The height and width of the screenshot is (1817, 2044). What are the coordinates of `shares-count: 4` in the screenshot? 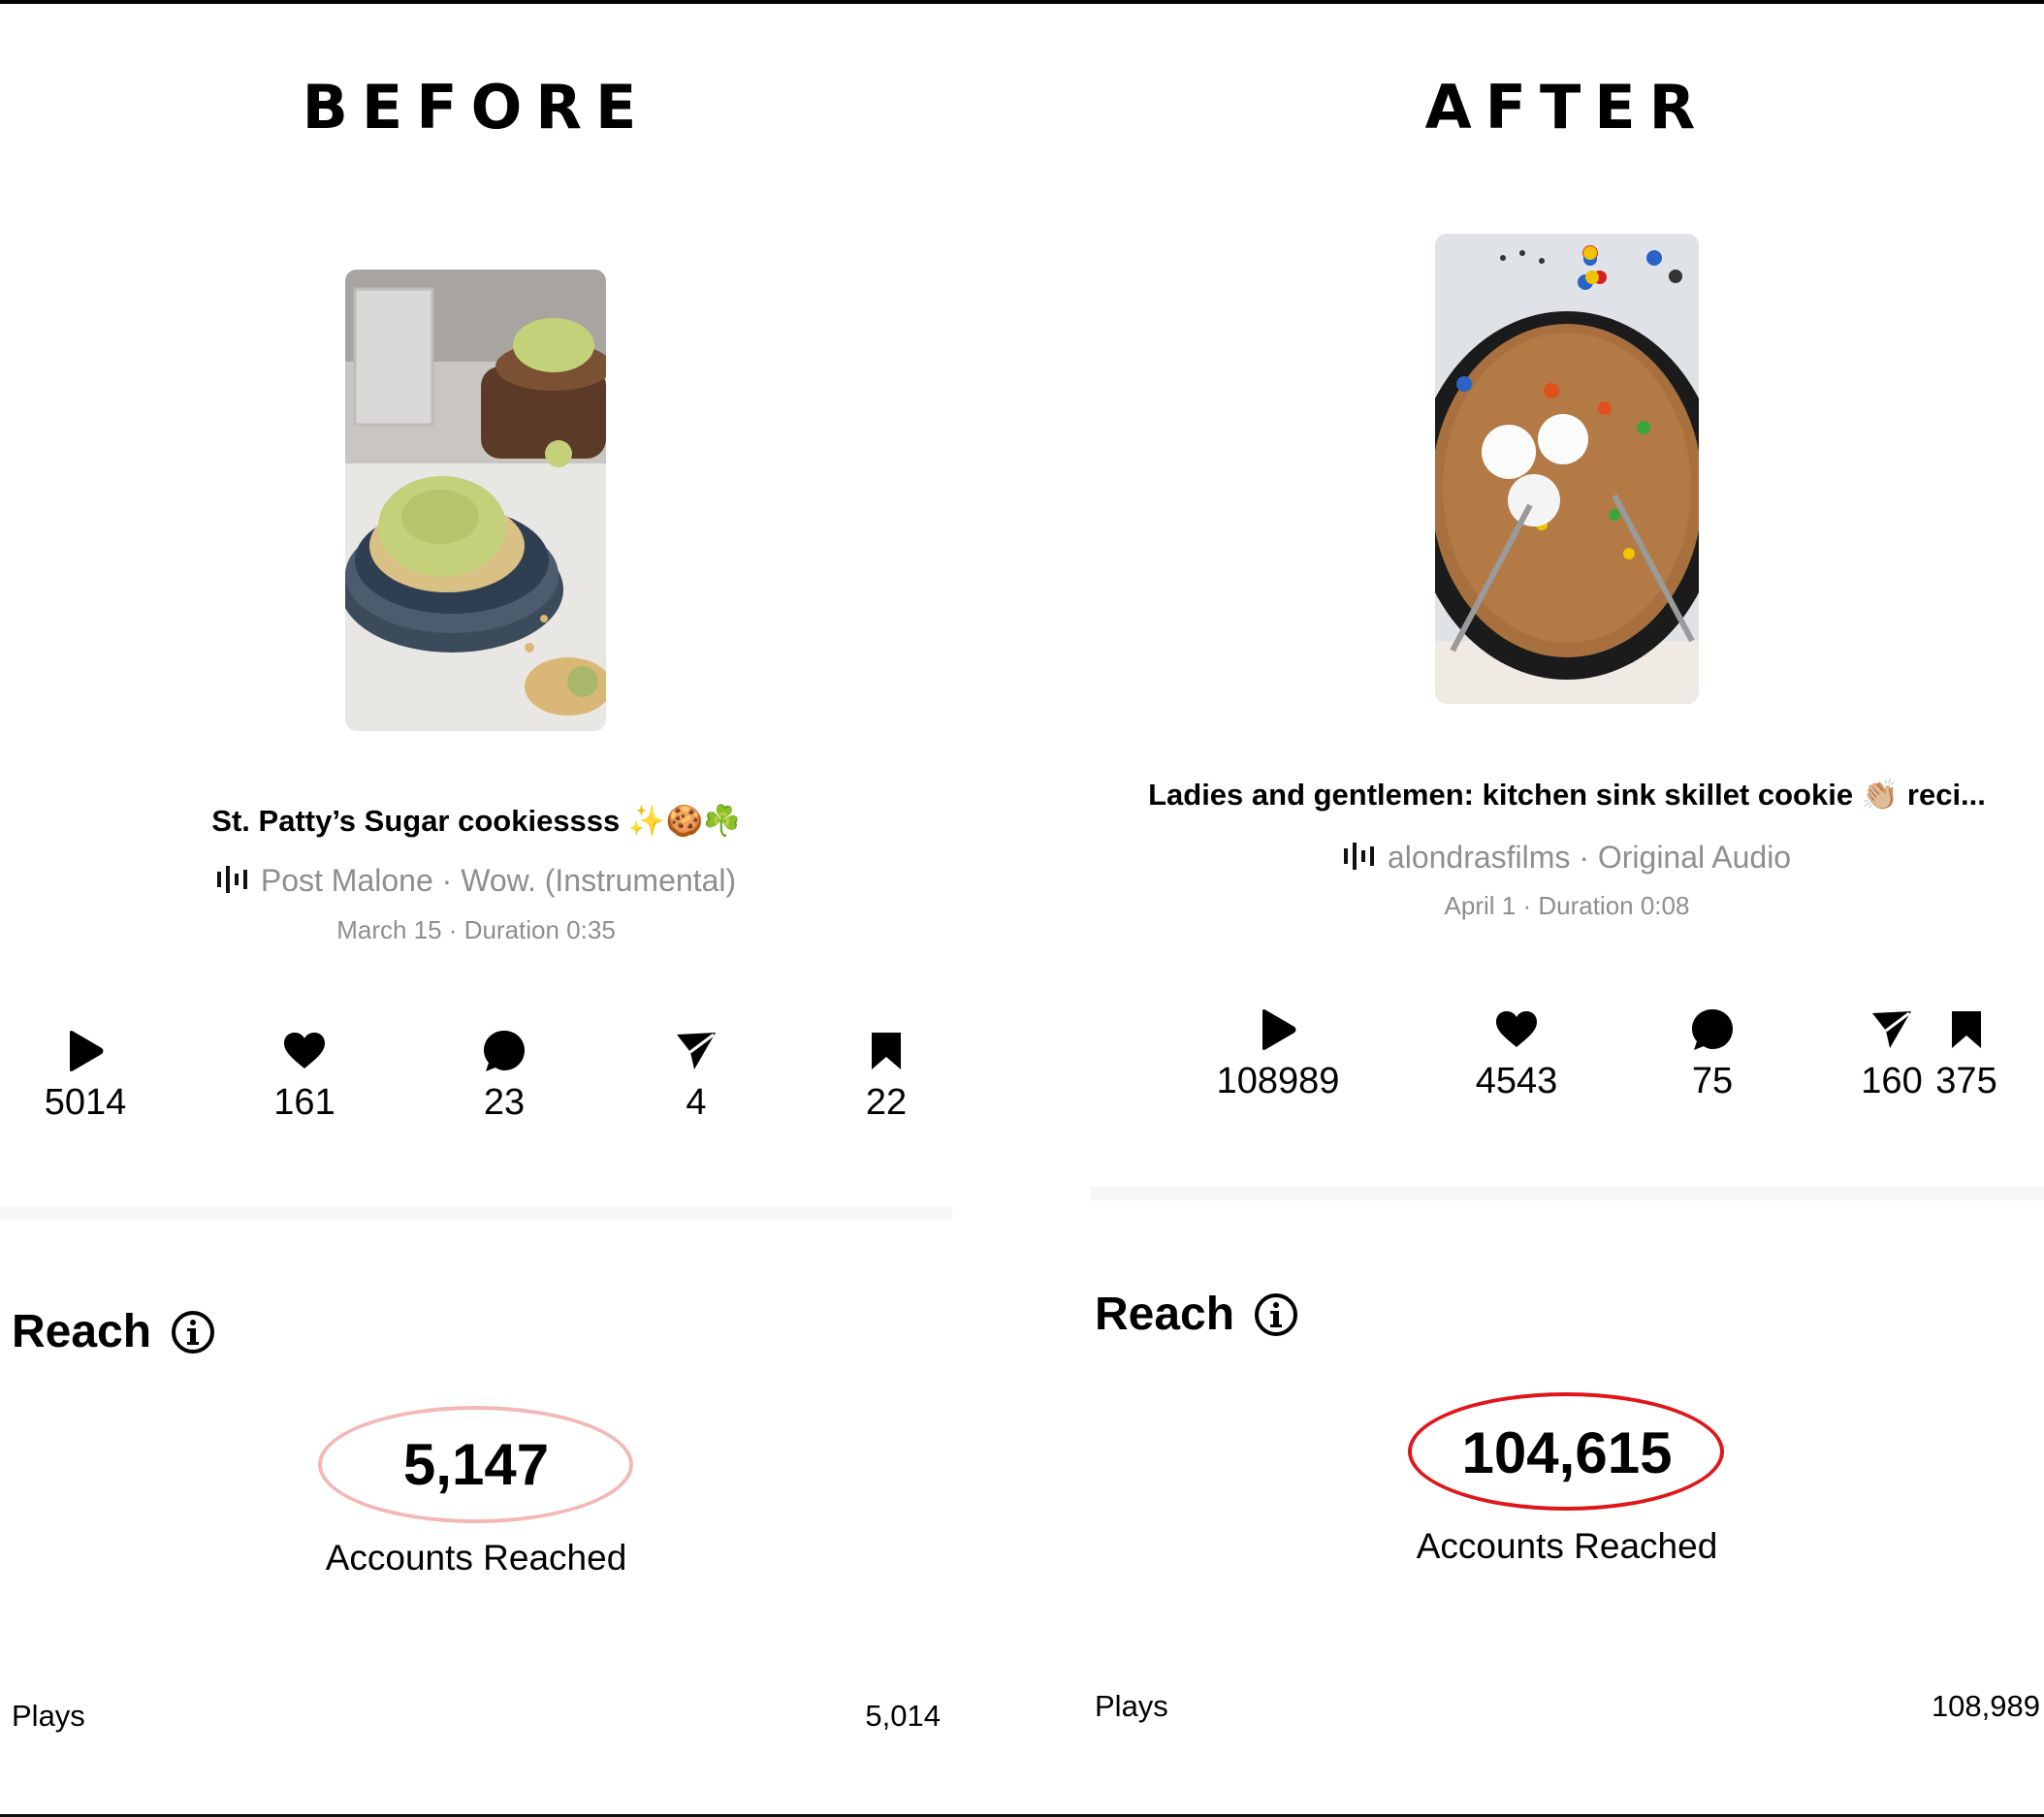 It's located at (696, 1102).